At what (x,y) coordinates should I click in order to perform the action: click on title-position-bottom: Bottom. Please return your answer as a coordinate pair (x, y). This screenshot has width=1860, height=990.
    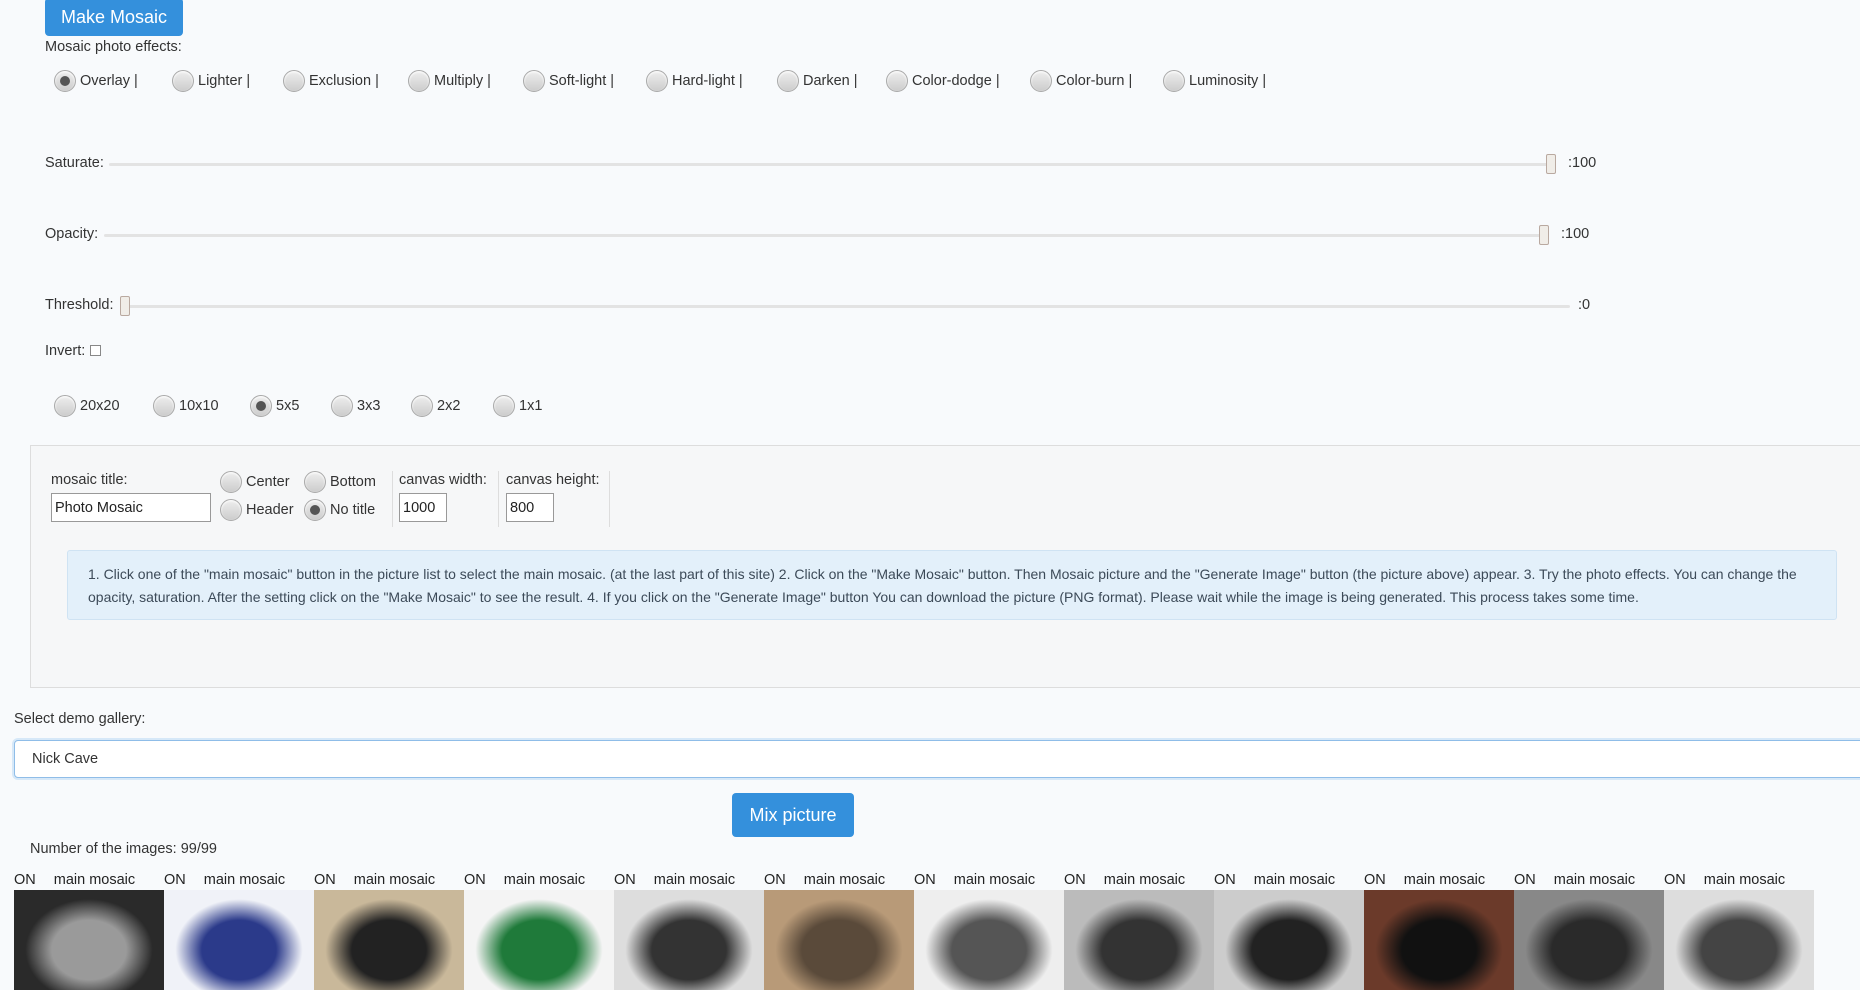
    Looking at the image, I should click on (340, 482).